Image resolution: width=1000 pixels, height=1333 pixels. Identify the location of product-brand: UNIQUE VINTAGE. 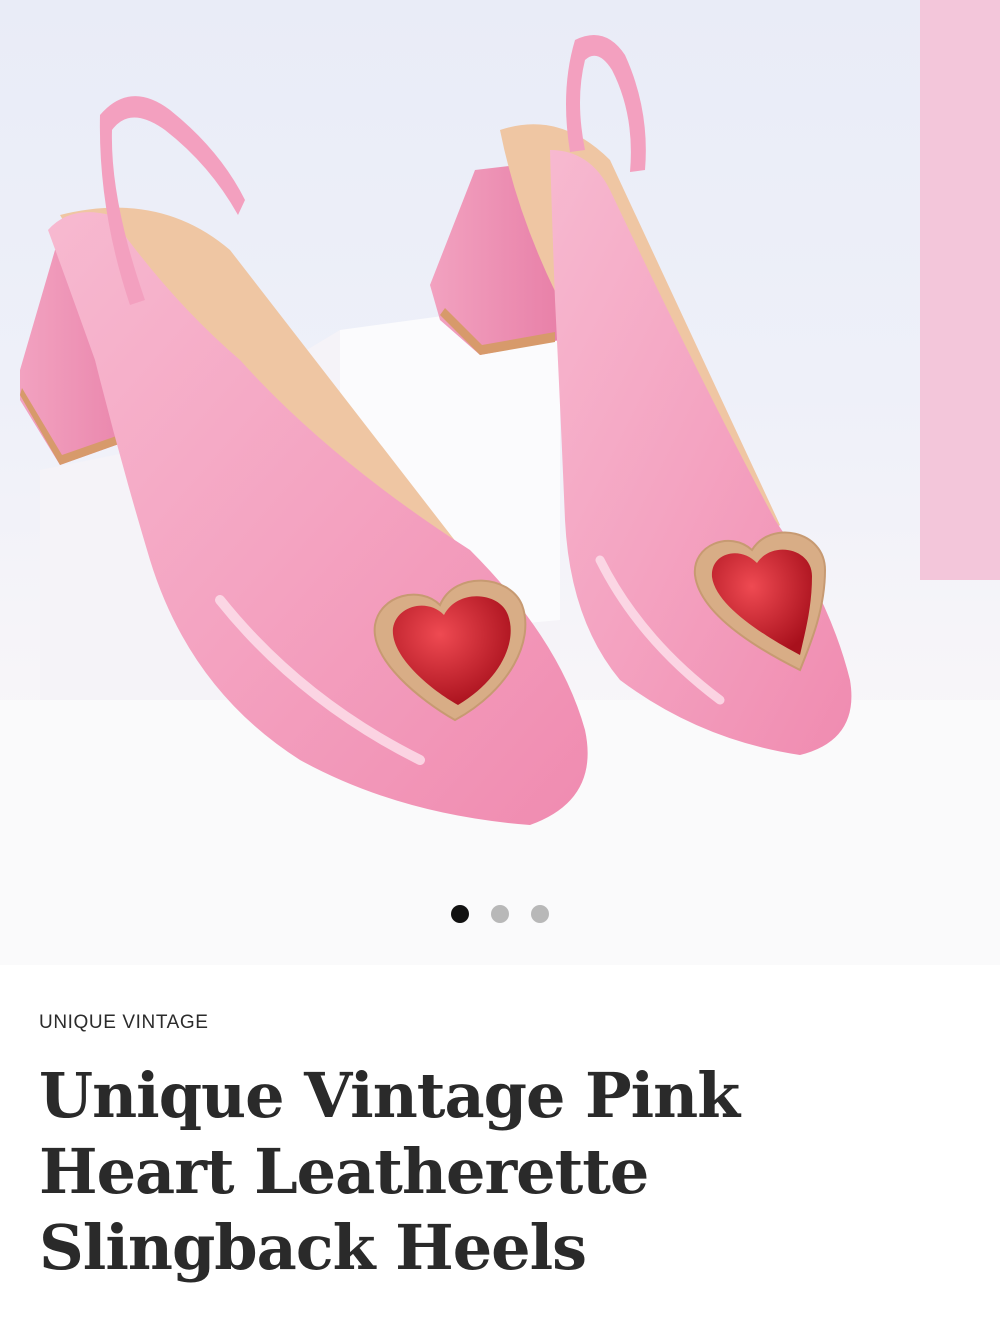
(124, 1023).